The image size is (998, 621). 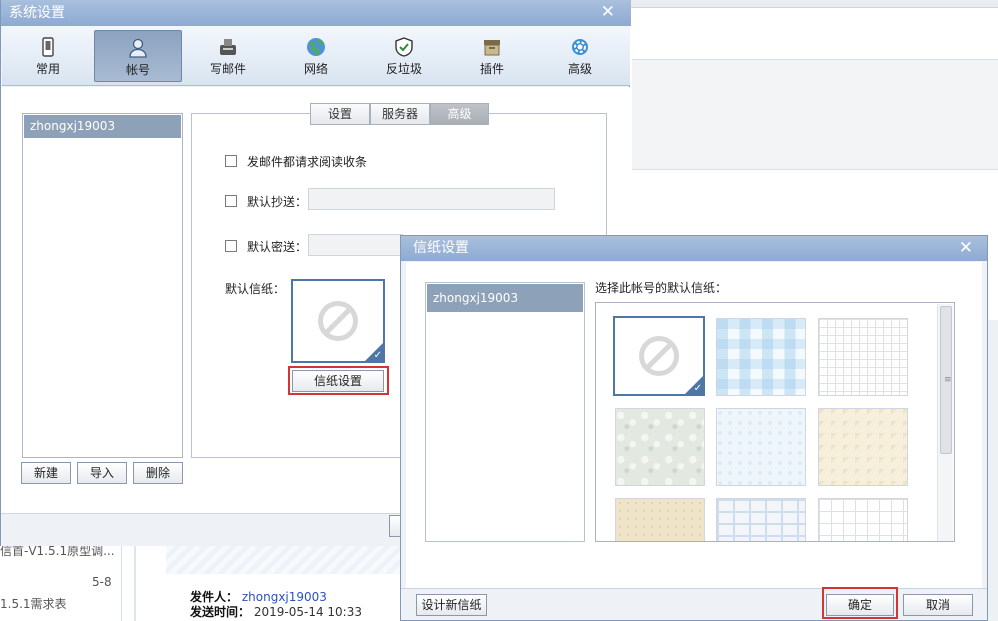 I want to click on scrollbar-thumb: ≡, so click(x=946, y=380).